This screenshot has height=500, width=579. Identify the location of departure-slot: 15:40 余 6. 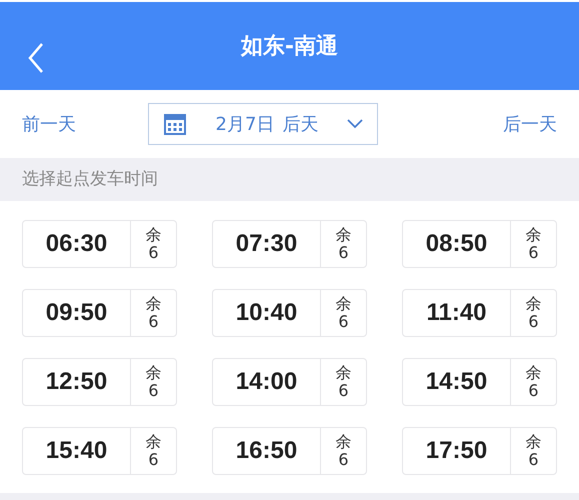
(99, 451).